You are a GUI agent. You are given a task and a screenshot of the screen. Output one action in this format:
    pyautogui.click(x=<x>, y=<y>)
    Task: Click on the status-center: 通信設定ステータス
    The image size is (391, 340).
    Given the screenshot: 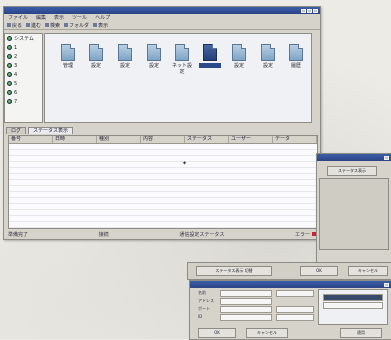 What is the action you would take?
    pyautogui.click(x=202, y=234)
    